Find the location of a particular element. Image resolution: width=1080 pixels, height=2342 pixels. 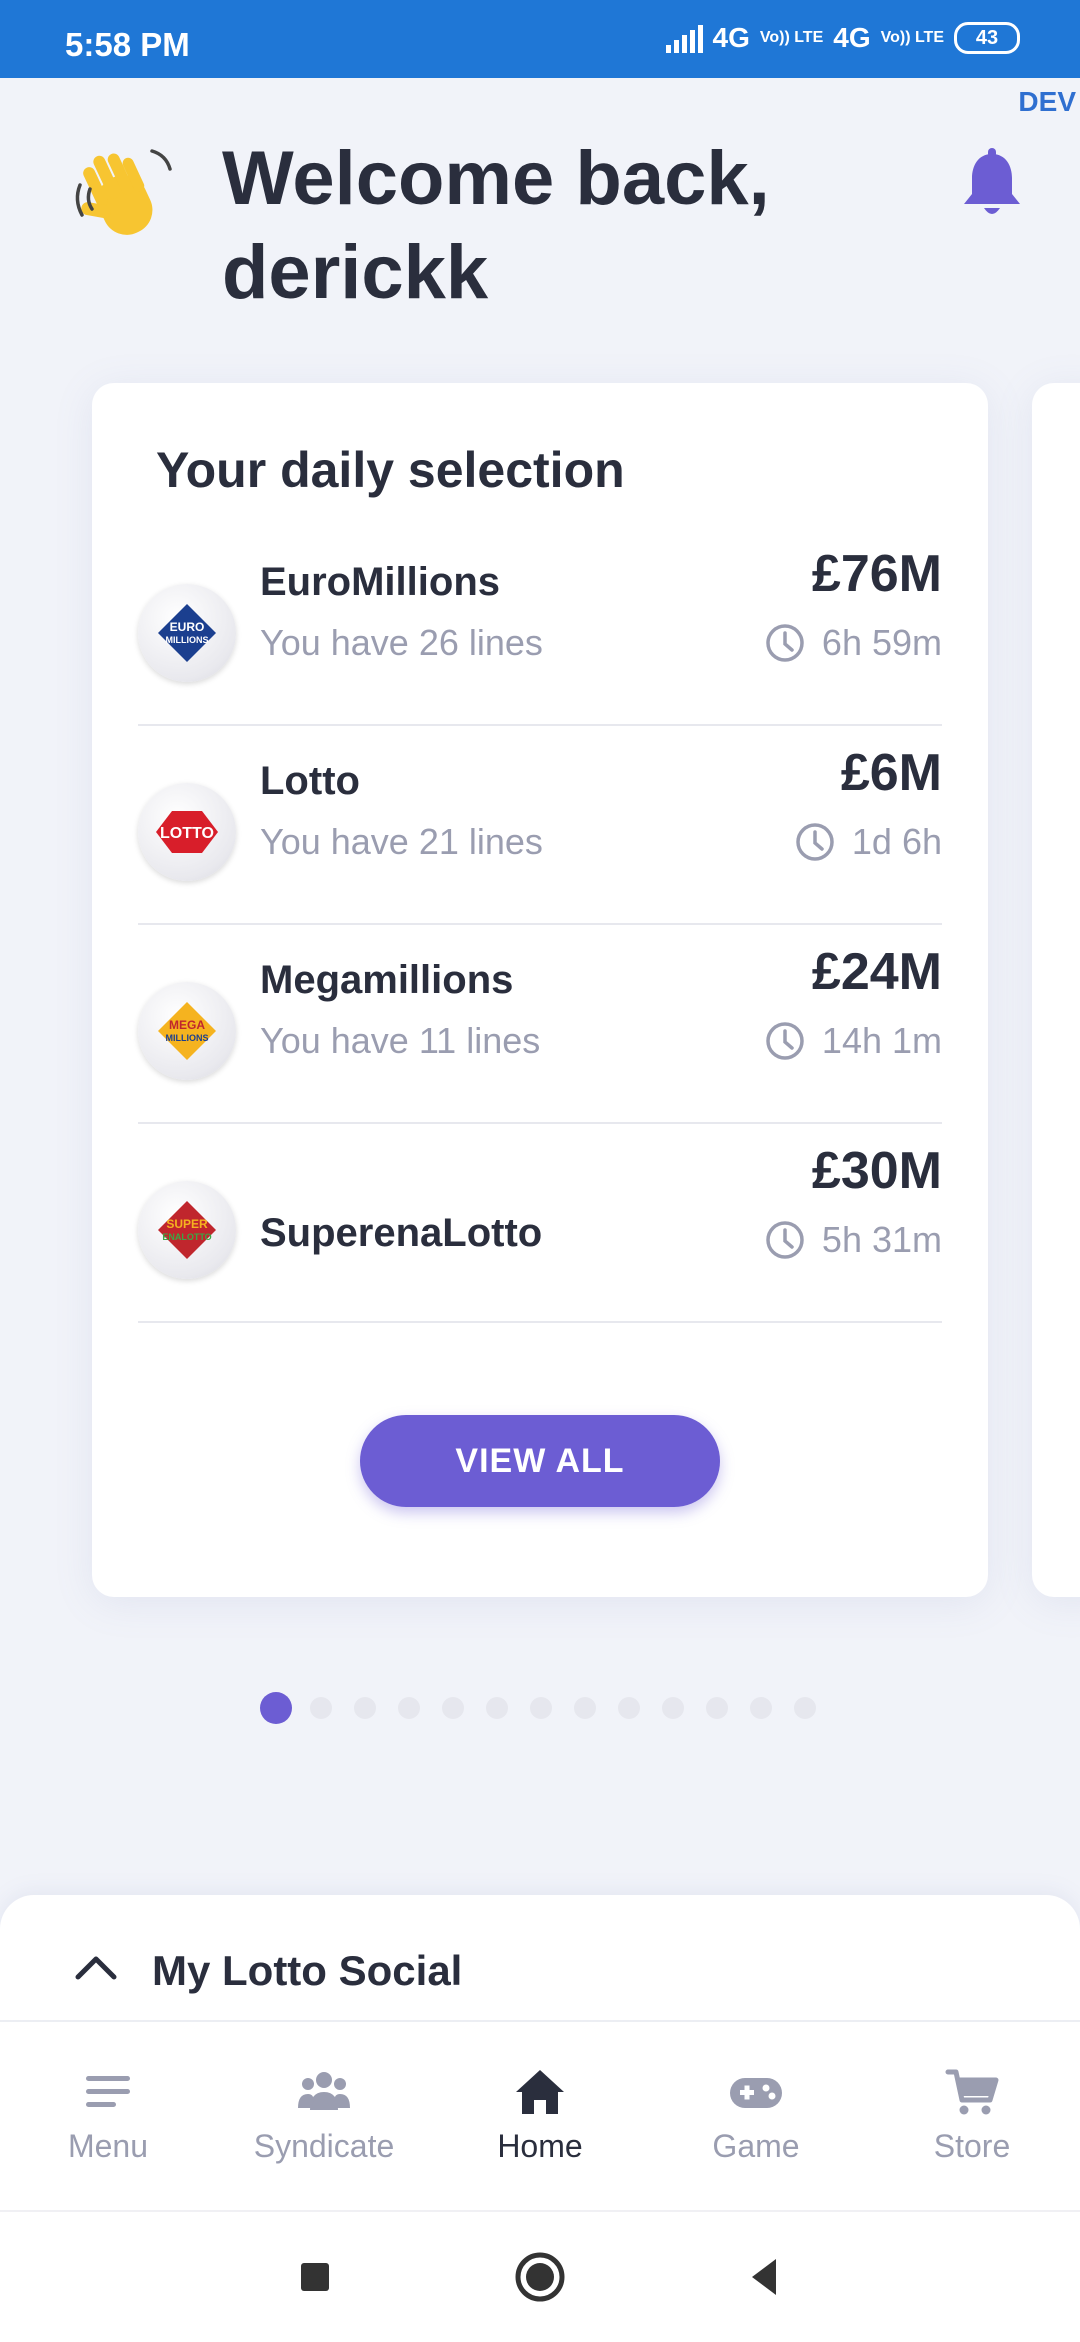

jackpot-amount: £30M is located at coordinates (876, 1171).